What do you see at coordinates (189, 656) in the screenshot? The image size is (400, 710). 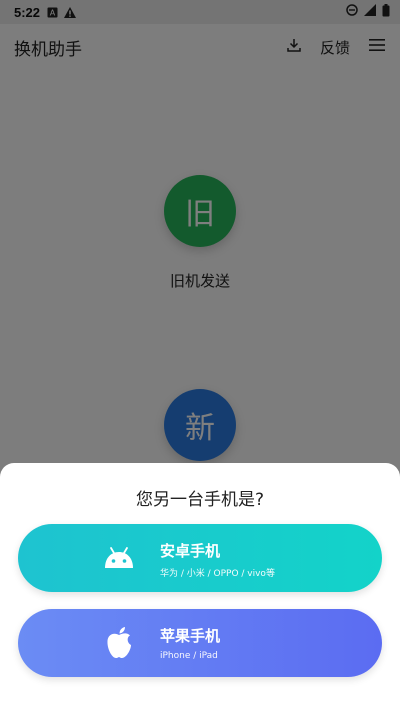 I see `iphone-option-subtitle: iPhone / iPad` at bounding box center [189, 656].